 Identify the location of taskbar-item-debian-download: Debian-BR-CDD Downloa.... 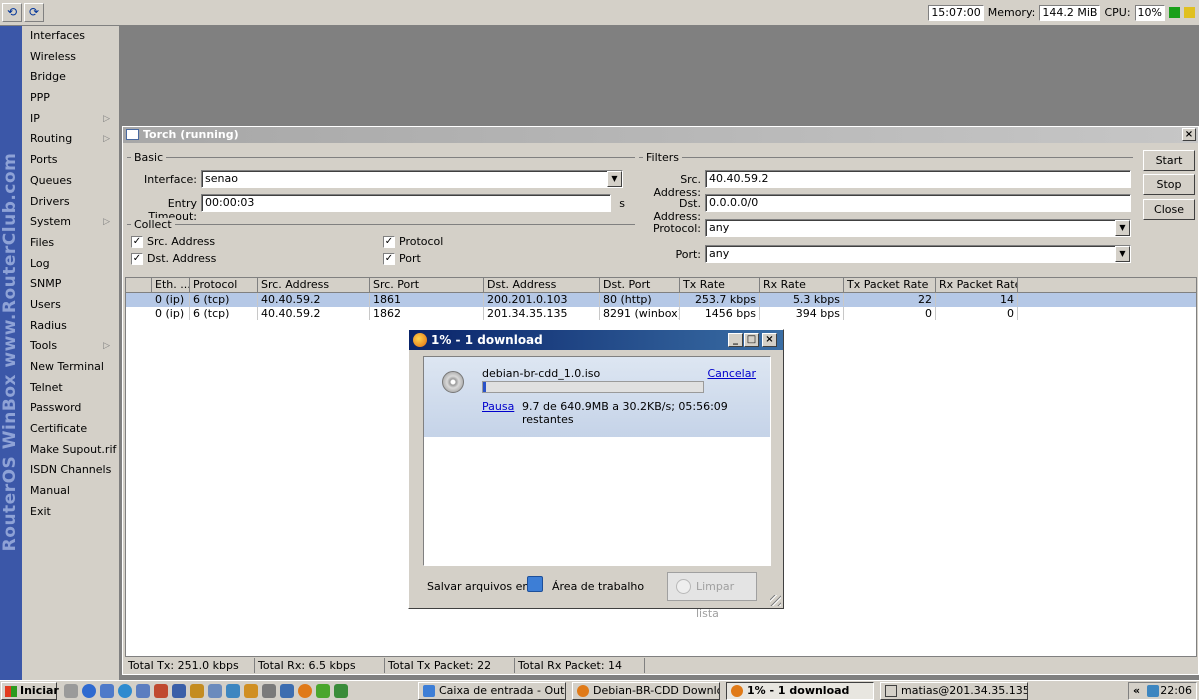
(646, 691).